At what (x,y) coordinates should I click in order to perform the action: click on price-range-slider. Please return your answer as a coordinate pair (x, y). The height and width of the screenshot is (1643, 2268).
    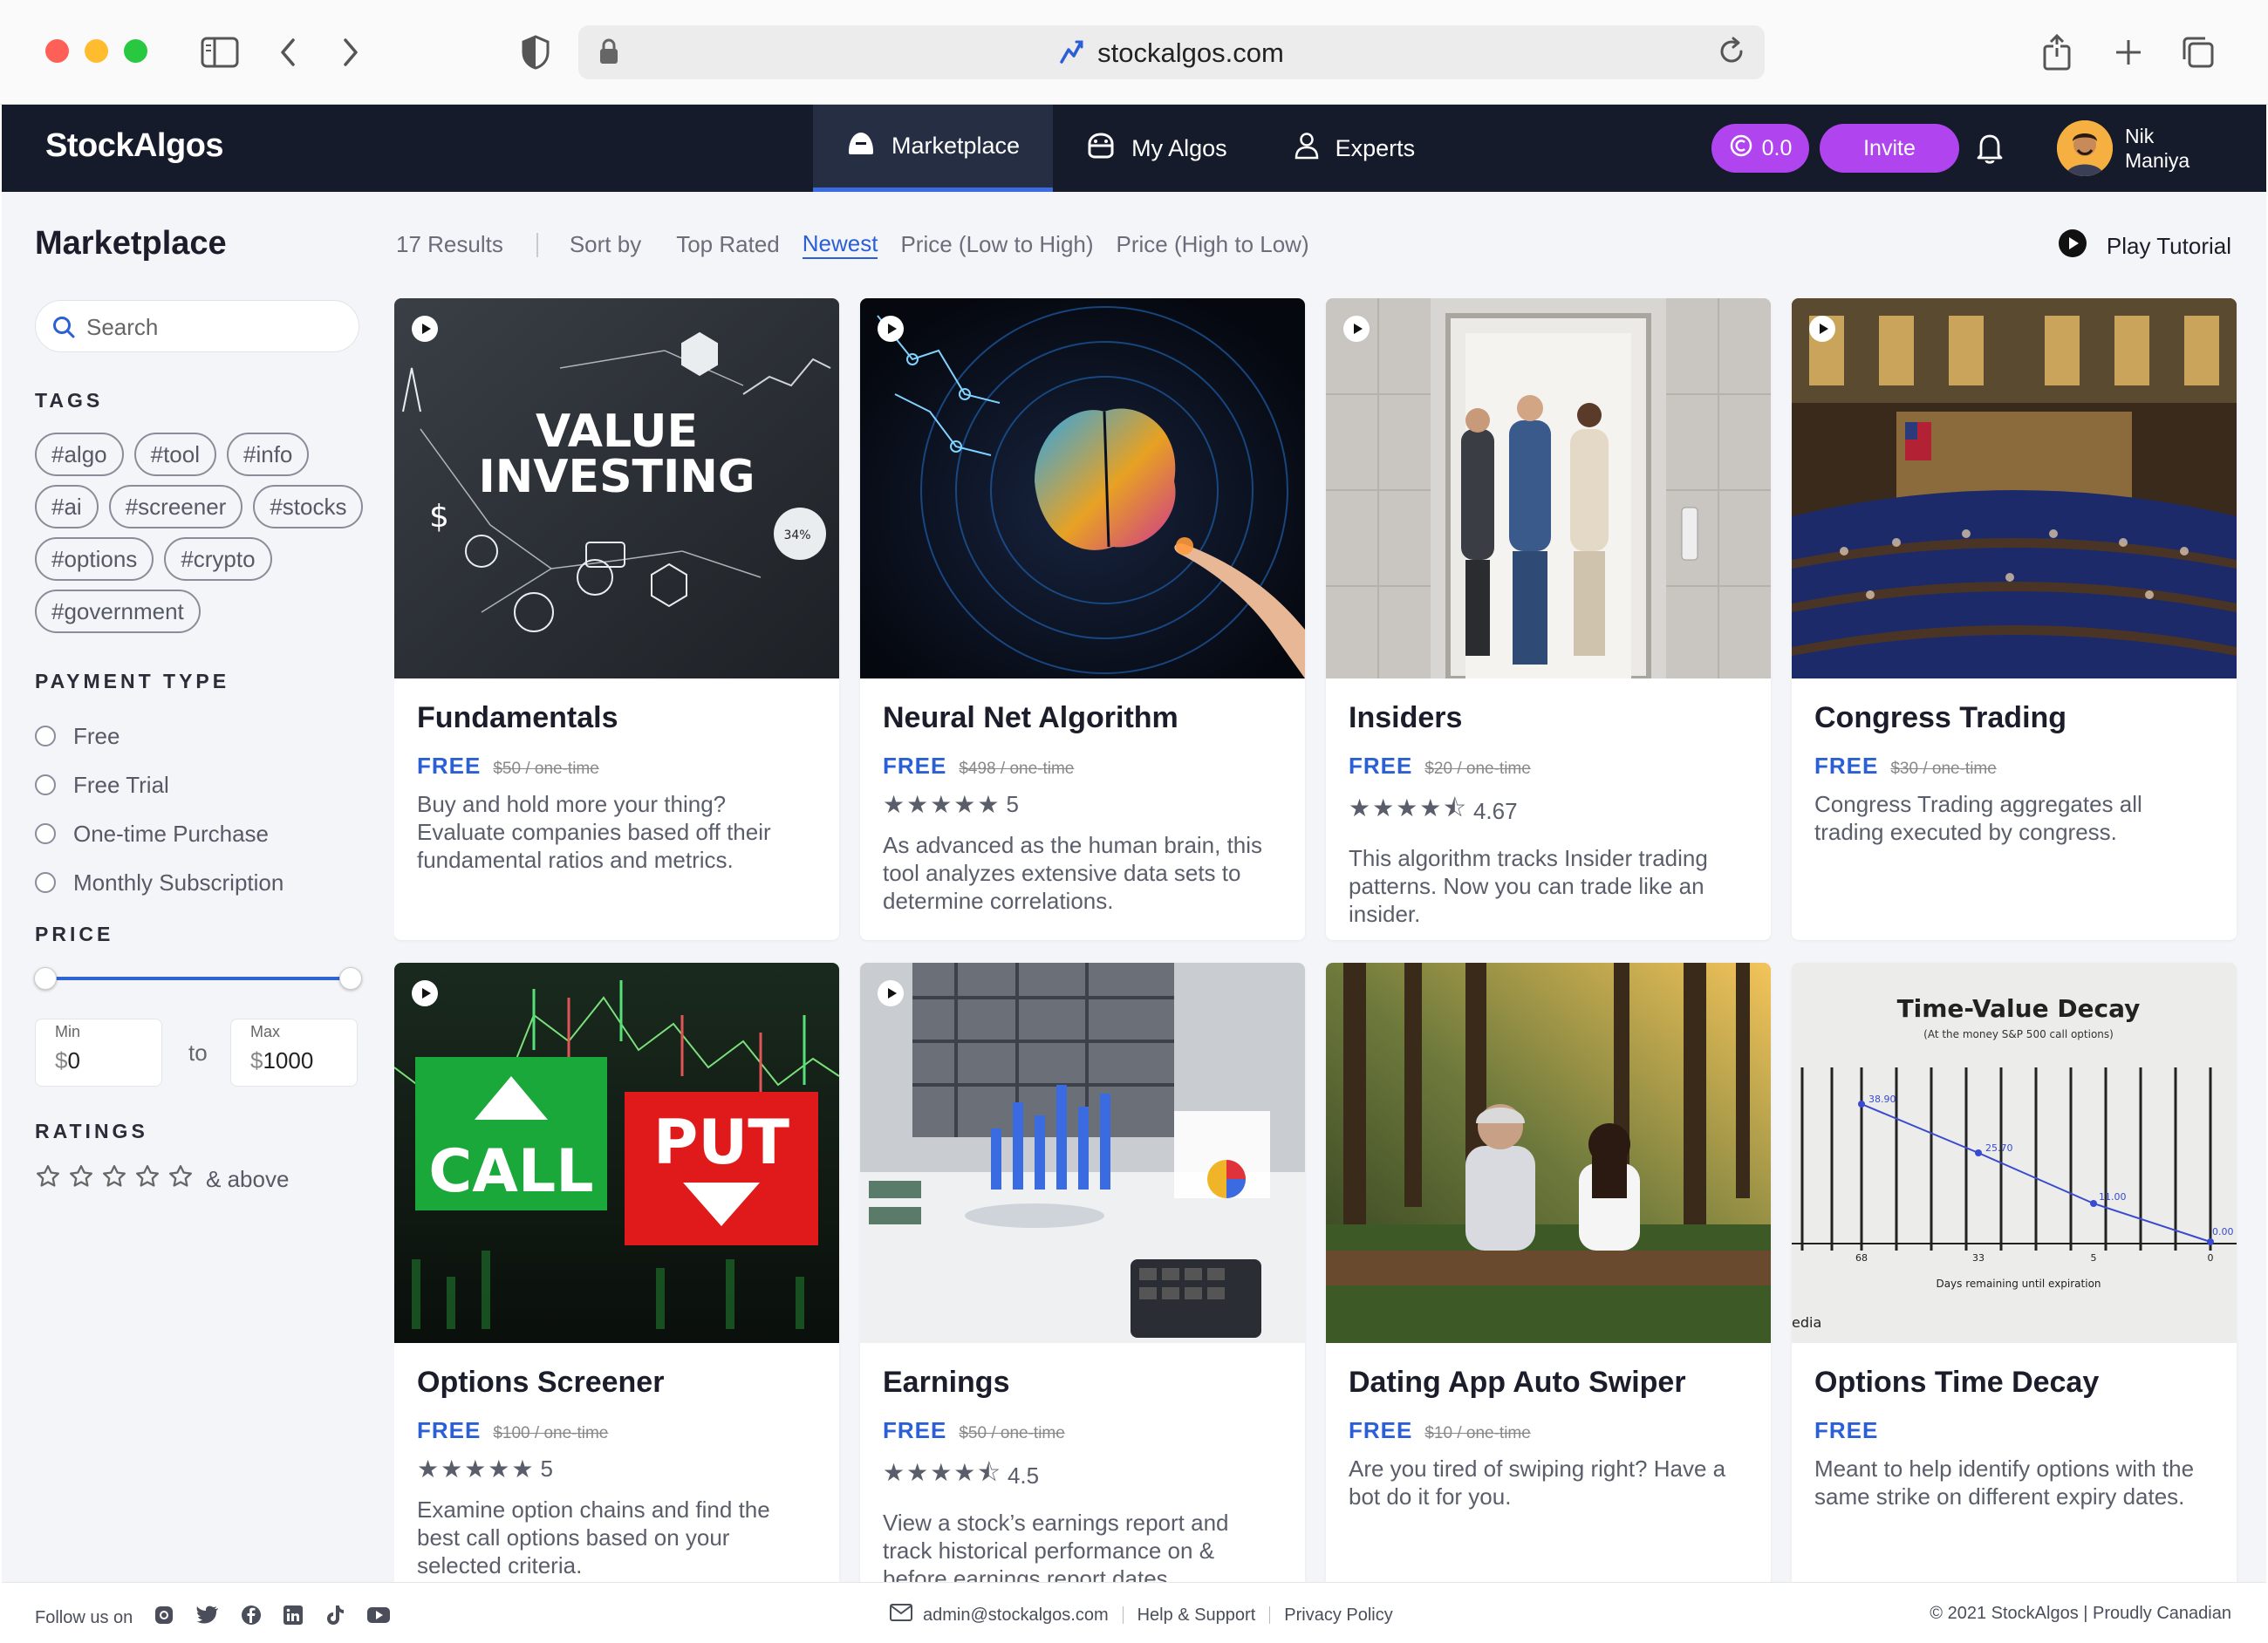
    Looking at the image, I should click on (198, 978).